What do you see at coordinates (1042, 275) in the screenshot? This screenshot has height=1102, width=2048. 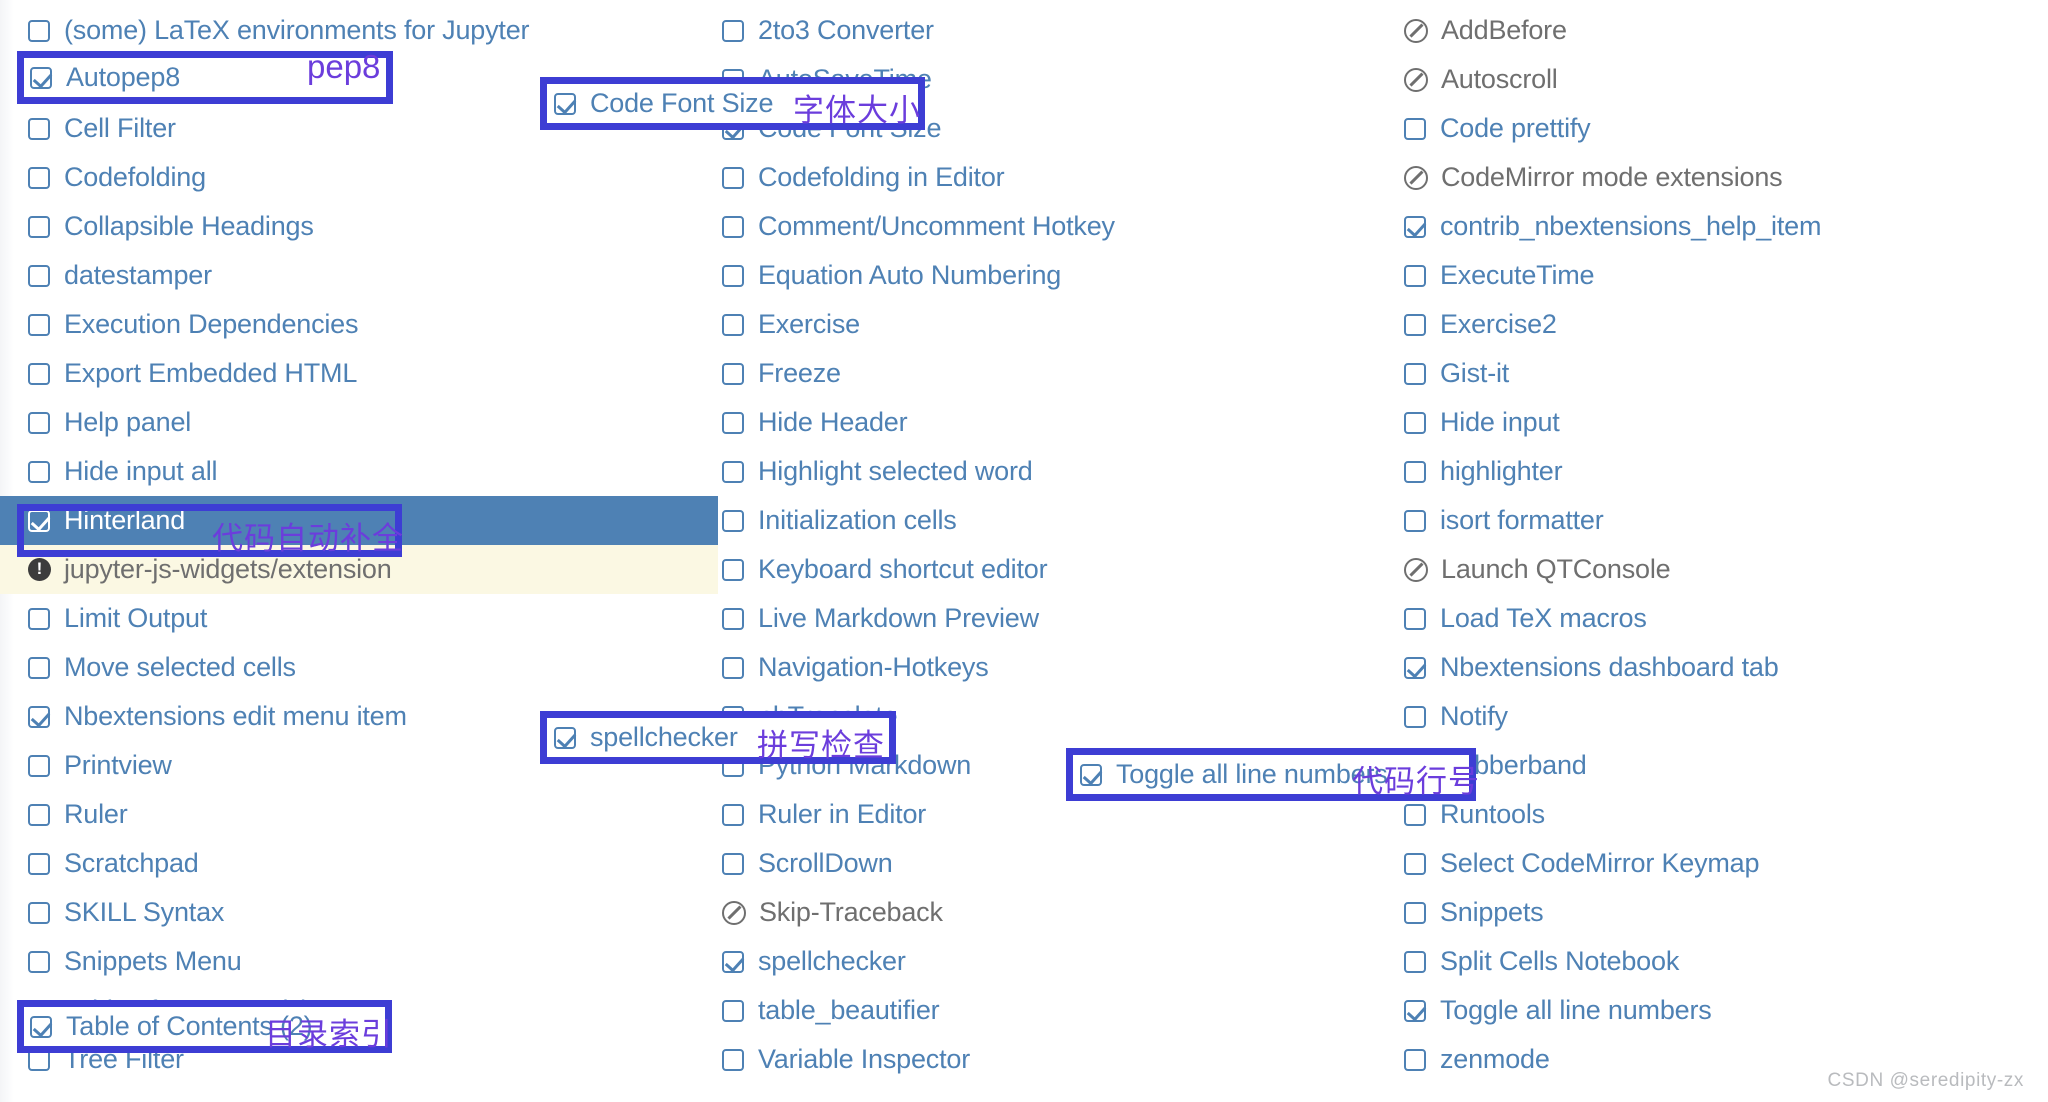 I see `extension-row: Equation Auto Numbering` at bounding box center [1042, 275].